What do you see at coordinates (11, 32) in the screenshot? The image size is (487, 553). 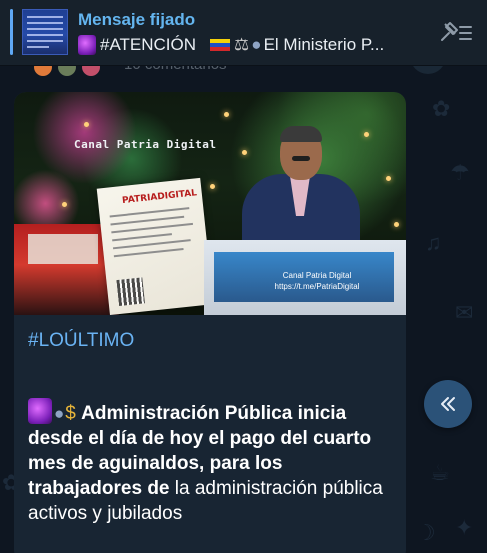 I see `pinned-indicator` at bounding box center [11, 32].